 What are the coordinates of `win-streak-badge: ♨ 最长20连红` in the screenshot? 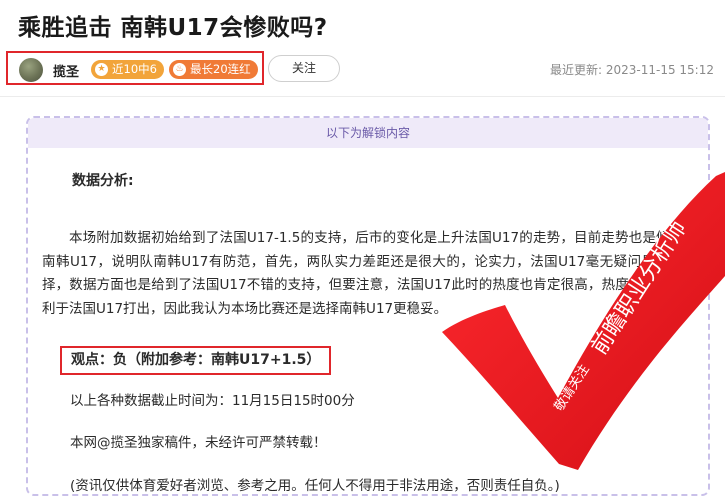 It's located at (213, 69).